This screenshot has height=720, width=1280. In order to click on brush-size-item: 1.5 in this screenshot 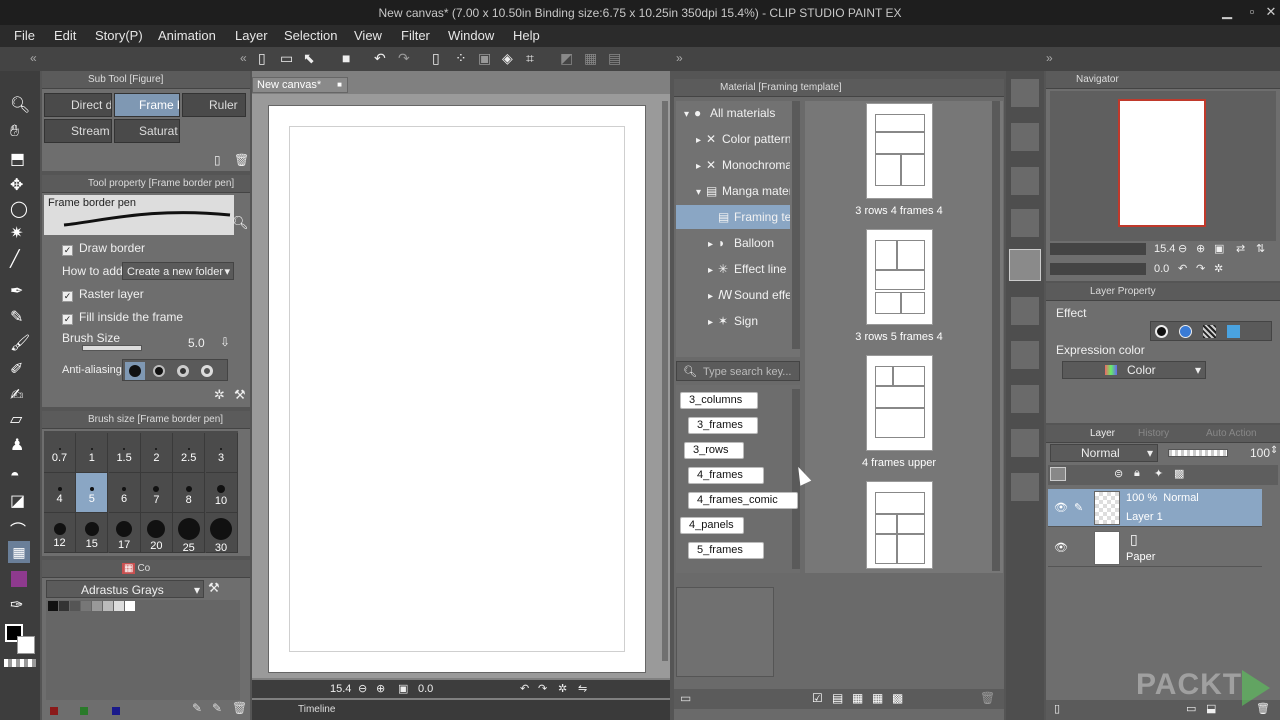, I will do `click(124, 453)`.